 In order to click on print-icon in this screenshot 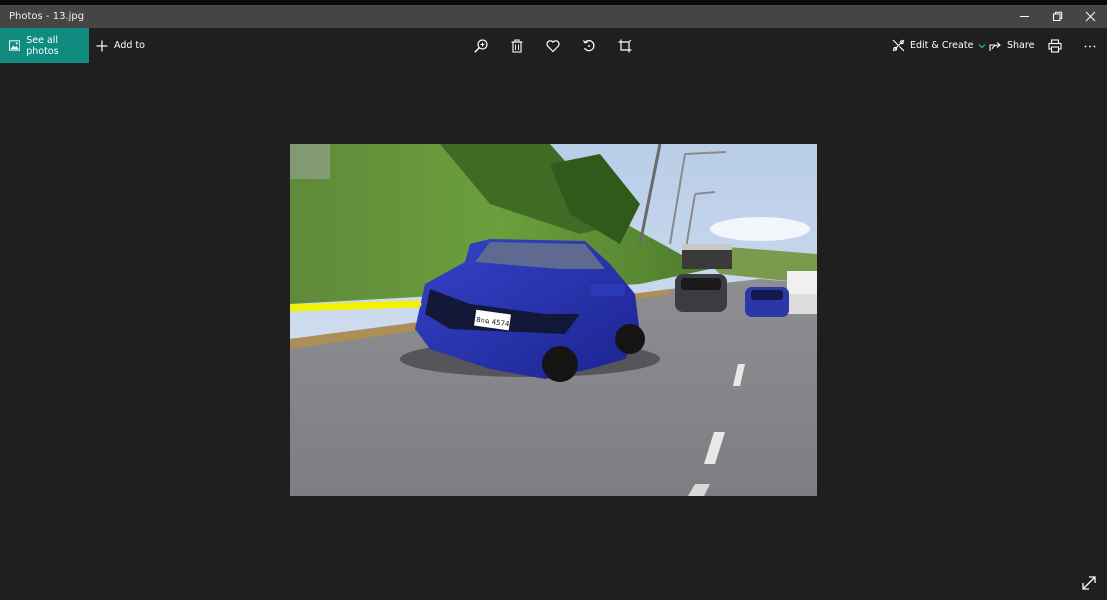, I will do `click(1055, 46)`.